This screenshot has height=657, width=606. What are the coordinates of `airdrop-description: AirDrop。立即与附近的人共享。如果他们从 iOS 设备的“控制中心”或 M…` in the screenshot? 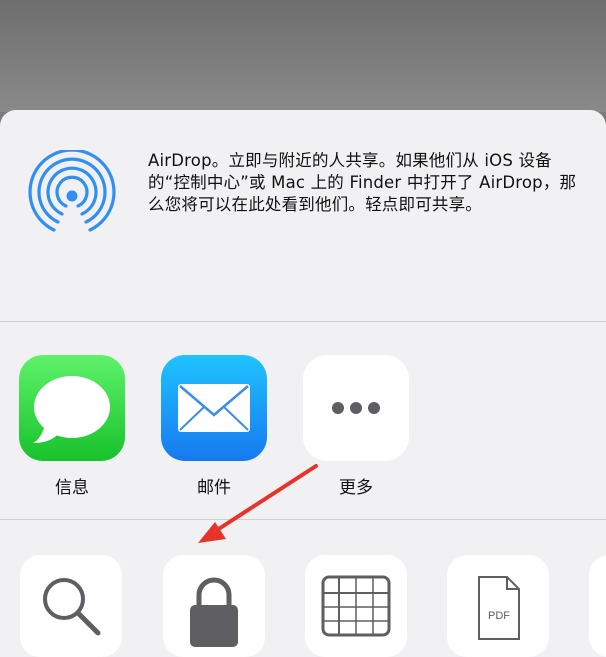 It's located at (362, 182).